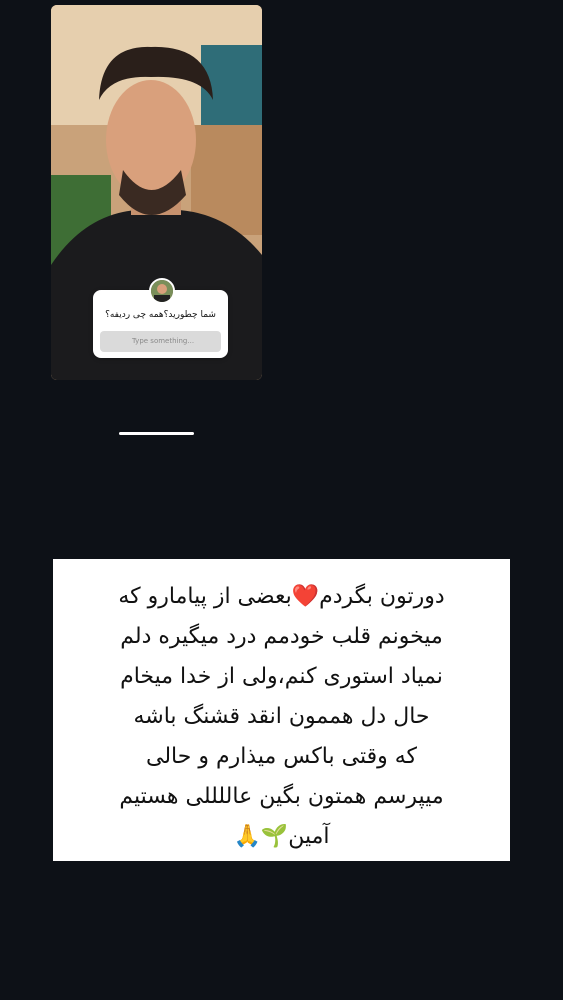  I want to click on story-progress-indicator, so click(156, 433).